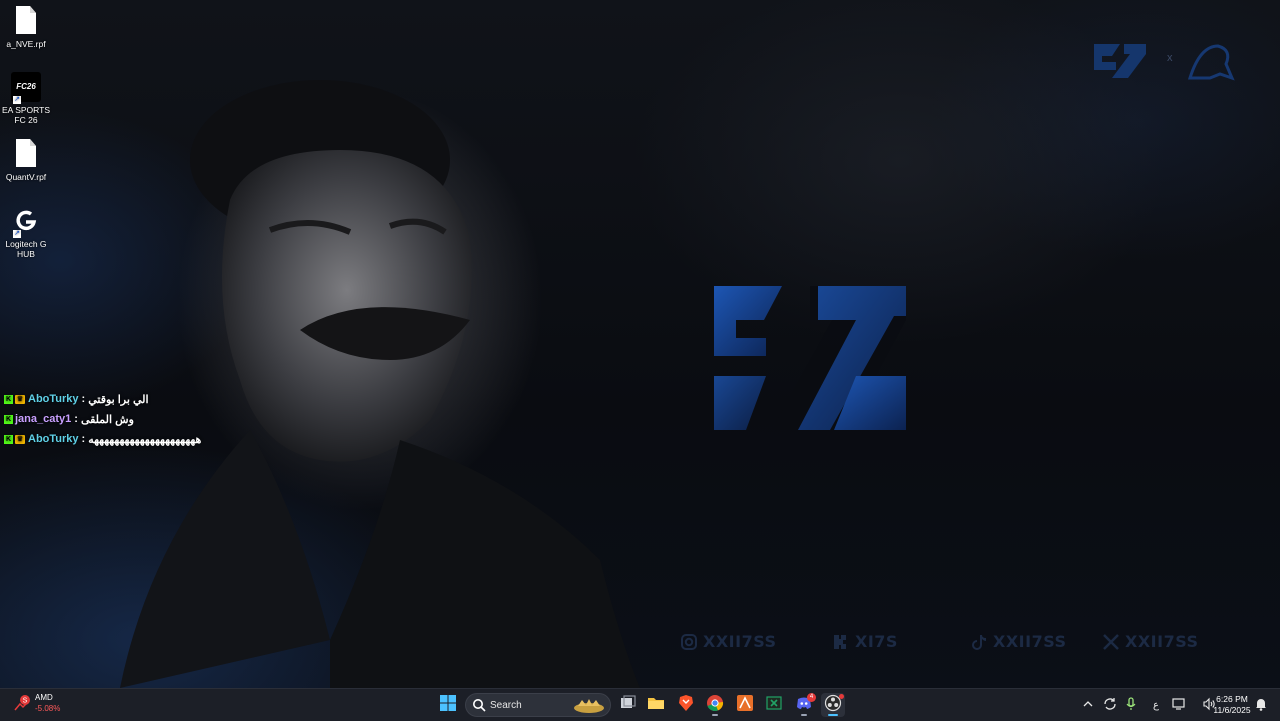 The image size is (1280, 721). I want to click on ea-sports-fc-icon: FC26 ↗, so click(26, 88).